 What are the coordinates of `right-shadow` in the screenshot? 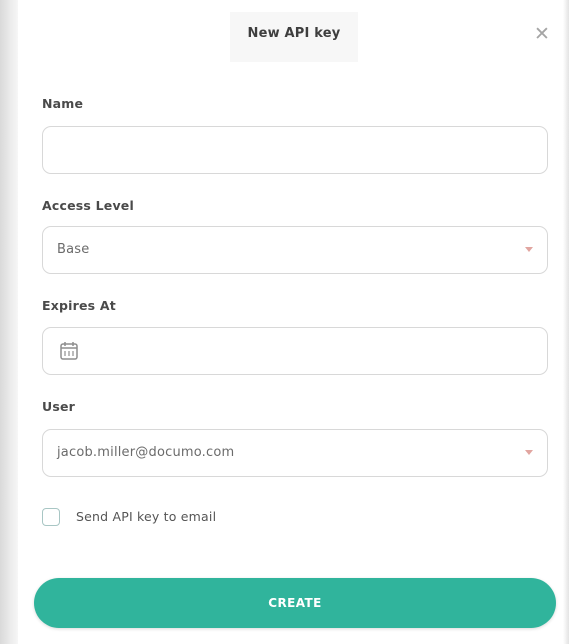 It's located at (566, 322).